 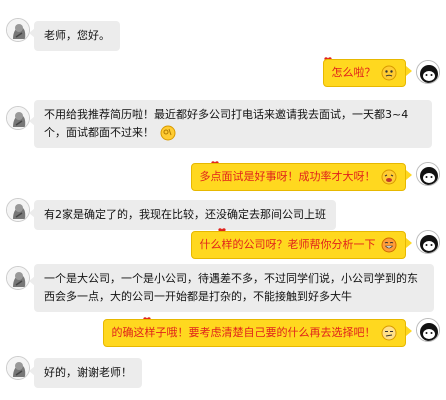 I want to click on message-bubble: 好的，谢谢老师！, so click(x=88, y=373).